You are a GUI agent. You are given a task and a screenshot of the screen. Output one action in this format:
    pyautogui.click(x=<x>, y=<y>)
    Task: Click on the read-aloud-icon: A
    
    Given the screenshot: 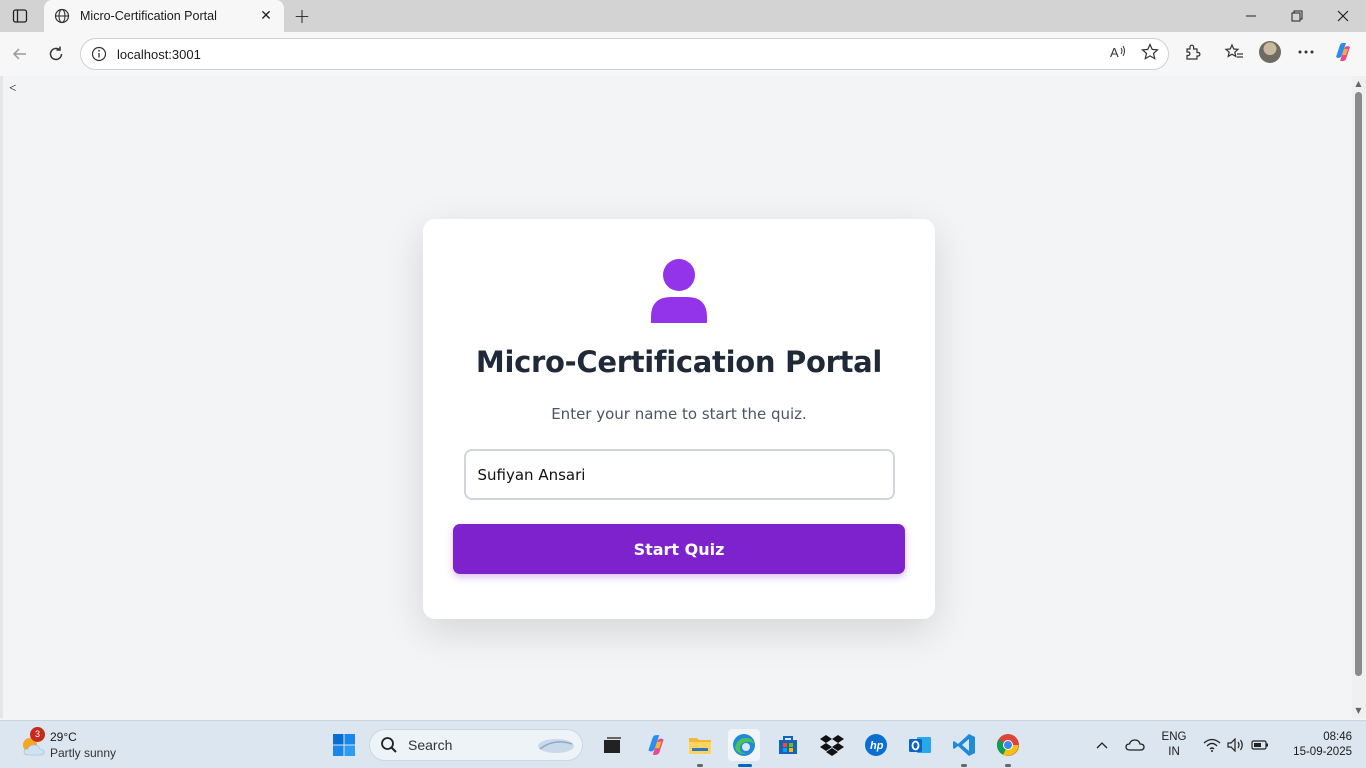 What is the action you would take?
    pyautogui.click(x=1118, y=52)
    